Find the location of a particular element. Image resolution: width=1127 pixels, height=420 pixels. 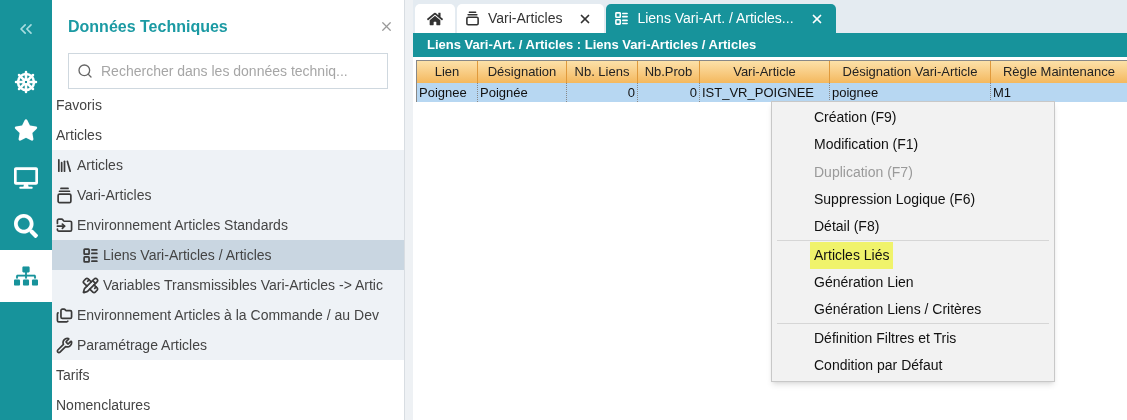

column-header: Règle Maintenance is located at coordinates (1059, 72).